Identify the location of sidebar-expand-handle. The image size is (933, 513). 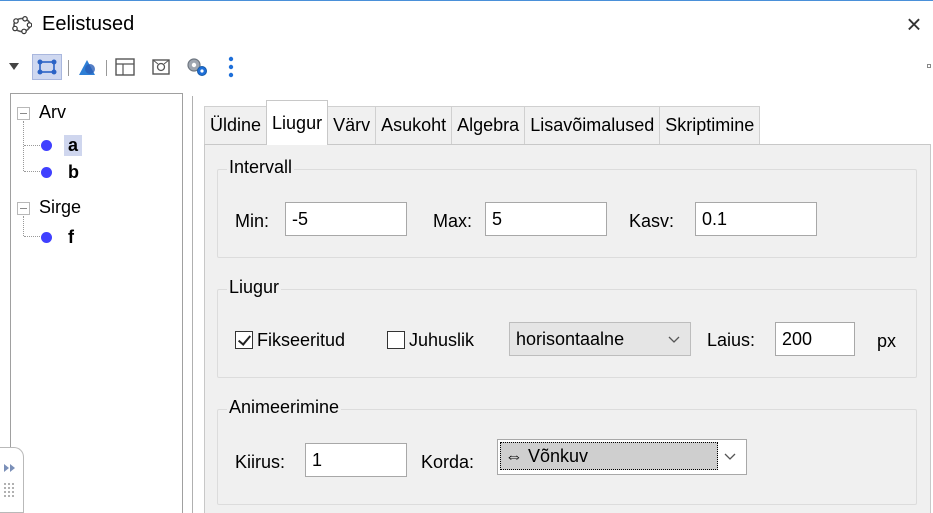
(12, 480).